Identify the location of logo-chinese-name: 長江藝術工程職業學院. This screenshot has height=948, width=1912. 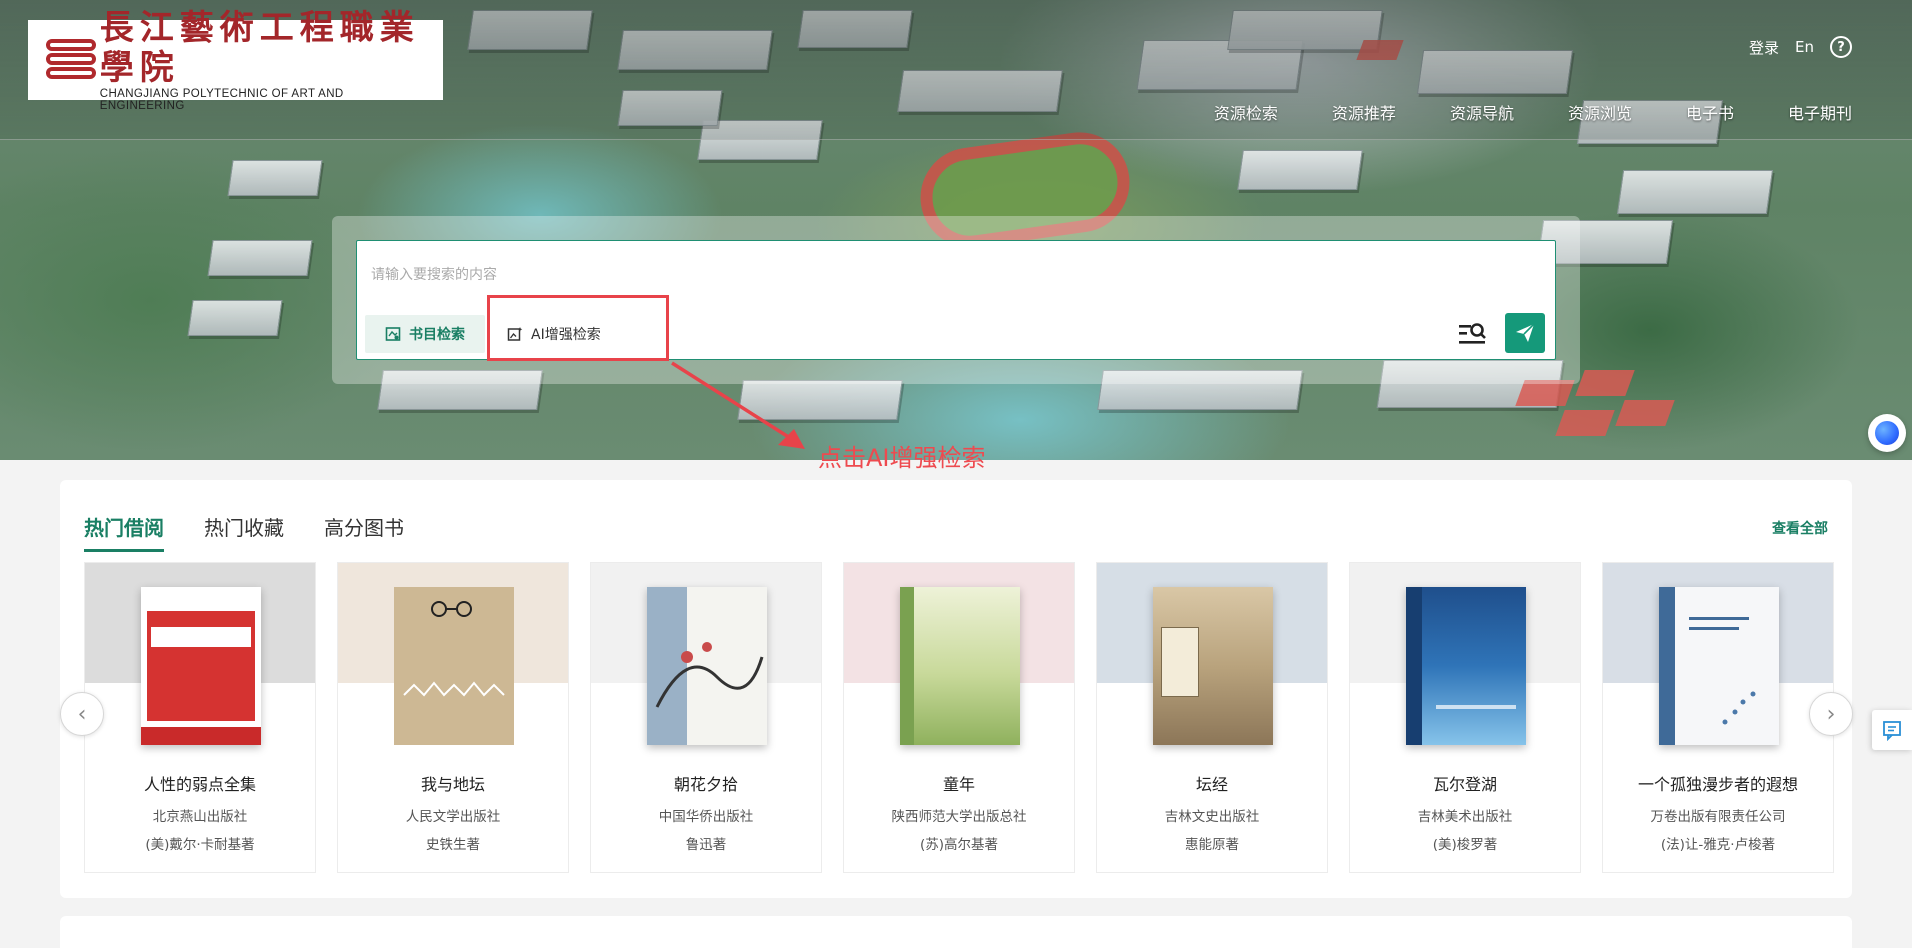
(259, 48).